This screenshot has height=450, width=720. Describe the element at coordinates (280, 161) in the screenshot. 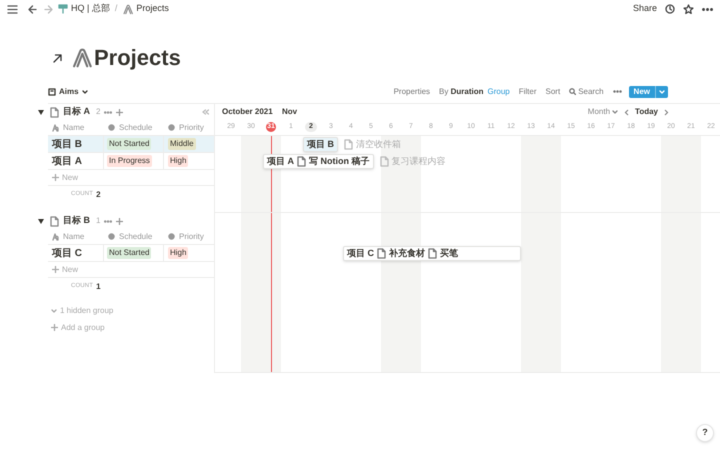

I see `bar-title: 项目 A` at that location.